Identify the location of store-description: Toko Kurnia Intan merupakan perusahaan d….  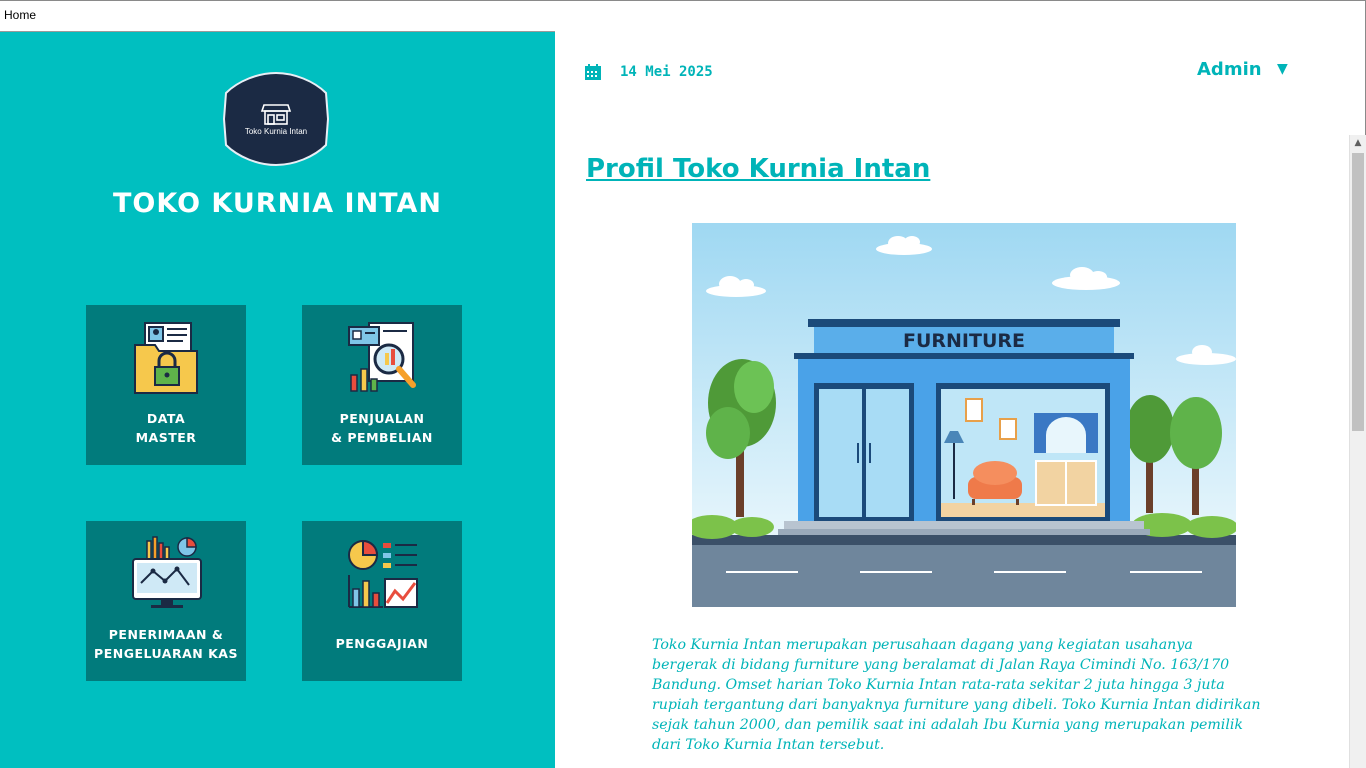
(956, 695).